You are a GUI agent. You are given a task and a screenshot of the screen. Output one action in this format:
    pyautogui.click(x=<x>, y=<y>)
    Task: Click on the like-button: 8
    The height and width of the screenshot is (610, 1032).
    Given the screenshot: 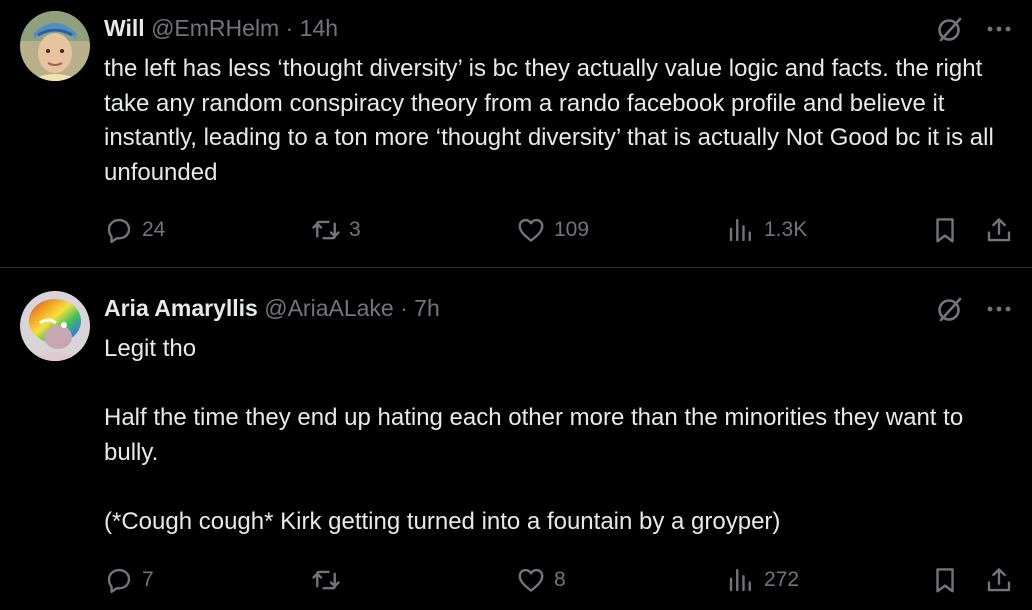 What is the action you would take?
    pyautogui.click(x=541, y=580)
    